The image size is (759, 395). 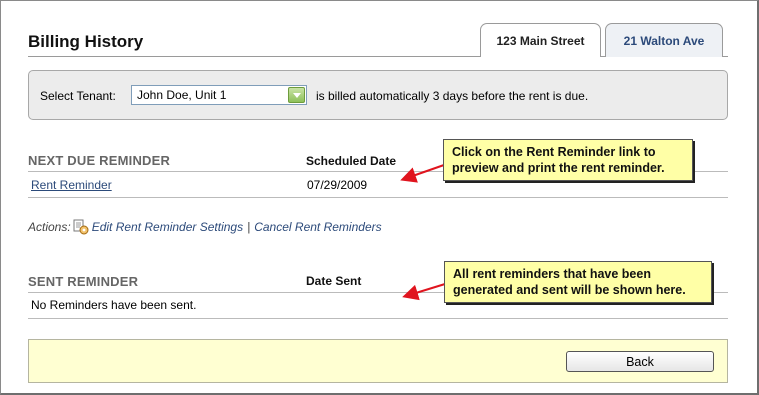 What do you see at coordinates (569, 290) in the screenshot?
I see `callout-line: generated and sent will be shown here.` at bounding box center [569, 290].